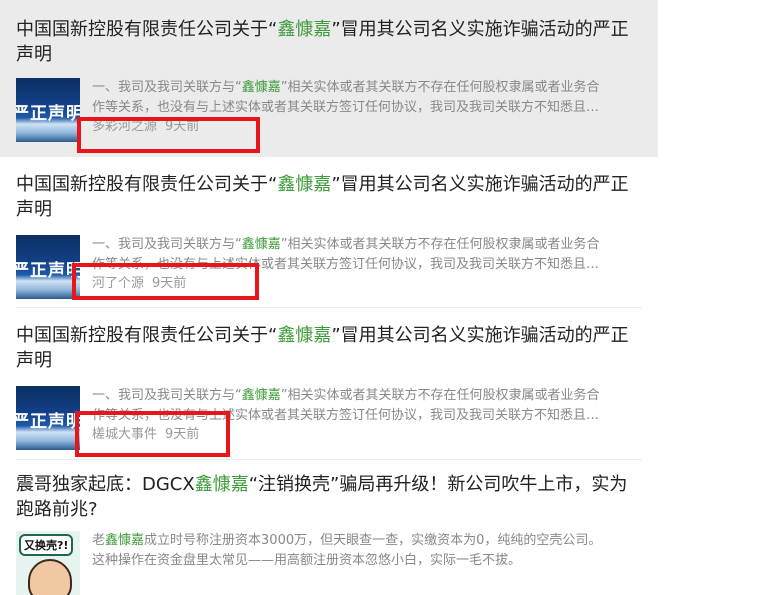 This screenshot has width=762, height=595. I want to click on news-meta: 河了个源 9天前, so click(366, 284).